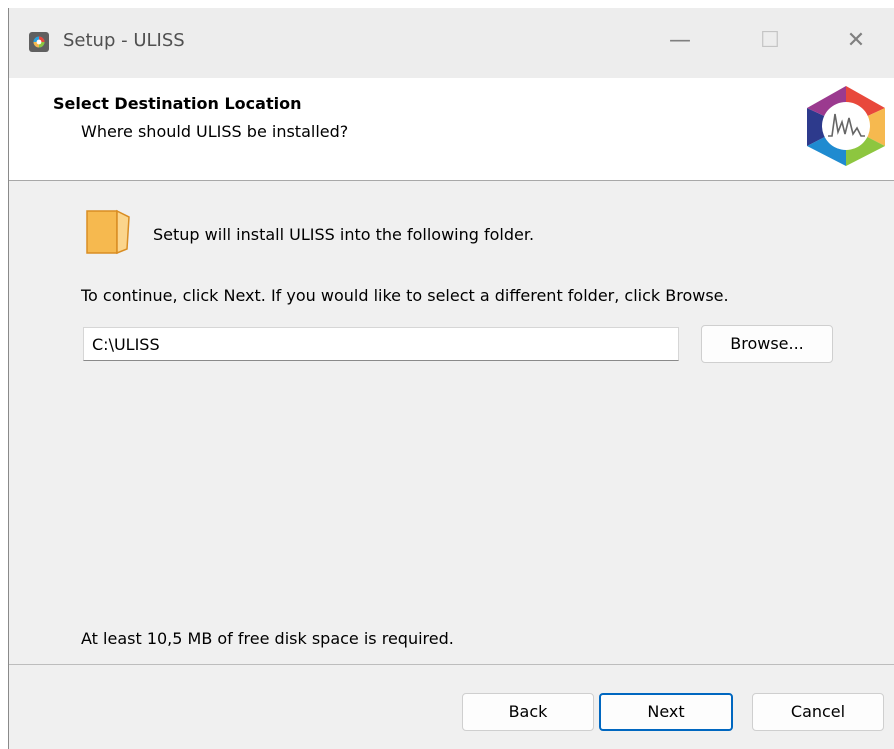  Describe the element at coordinates (215, 131) in the screenshot. I see `page-subtitle: Where should ULISS be installed?` at that location.